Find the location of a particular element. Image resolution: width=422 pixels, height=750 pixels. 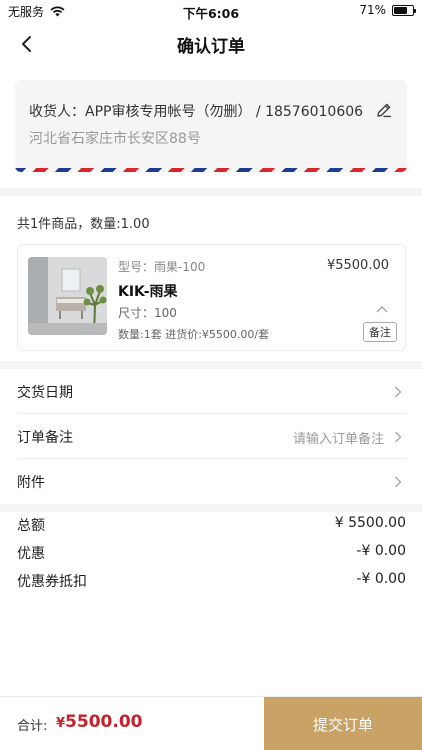

product-size: 尺寸：100 is located at coordinates (147, 313).